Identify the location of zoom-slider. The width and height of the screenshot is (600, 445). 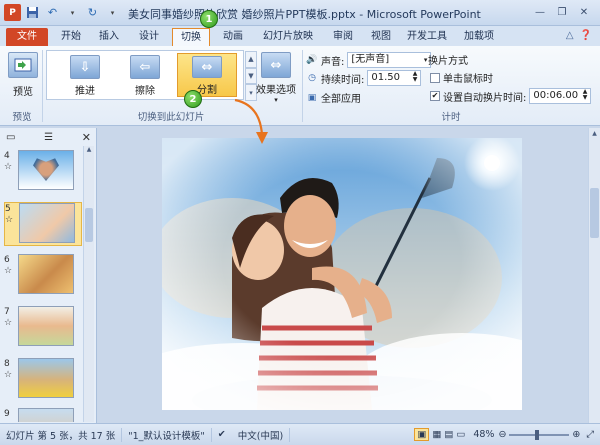
(539, 434).